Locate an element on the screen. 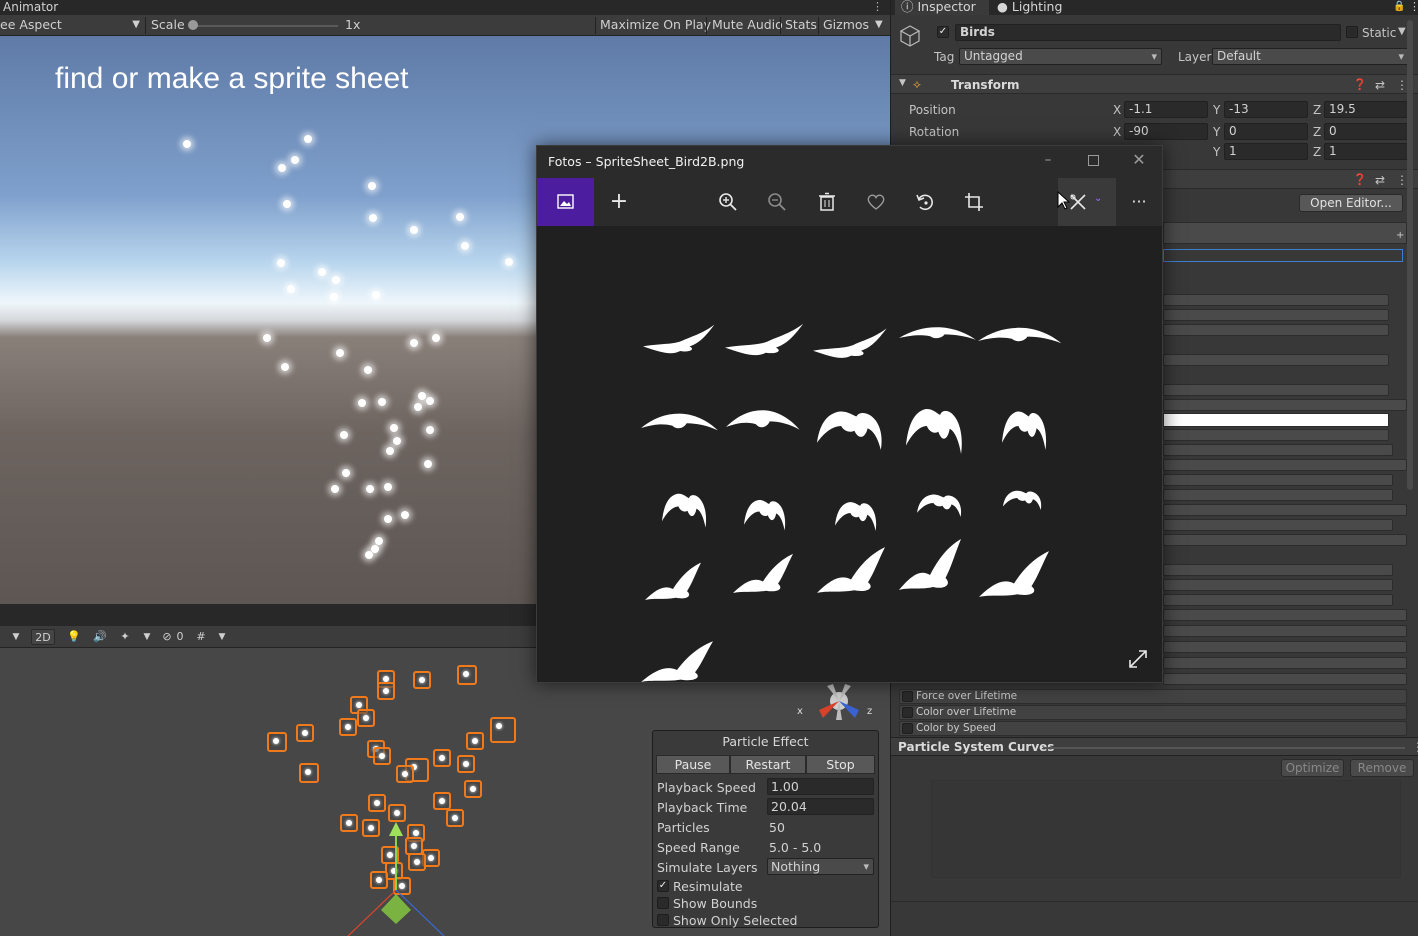  toggle-2d-button: 2D is located at coordinates (43, 637).